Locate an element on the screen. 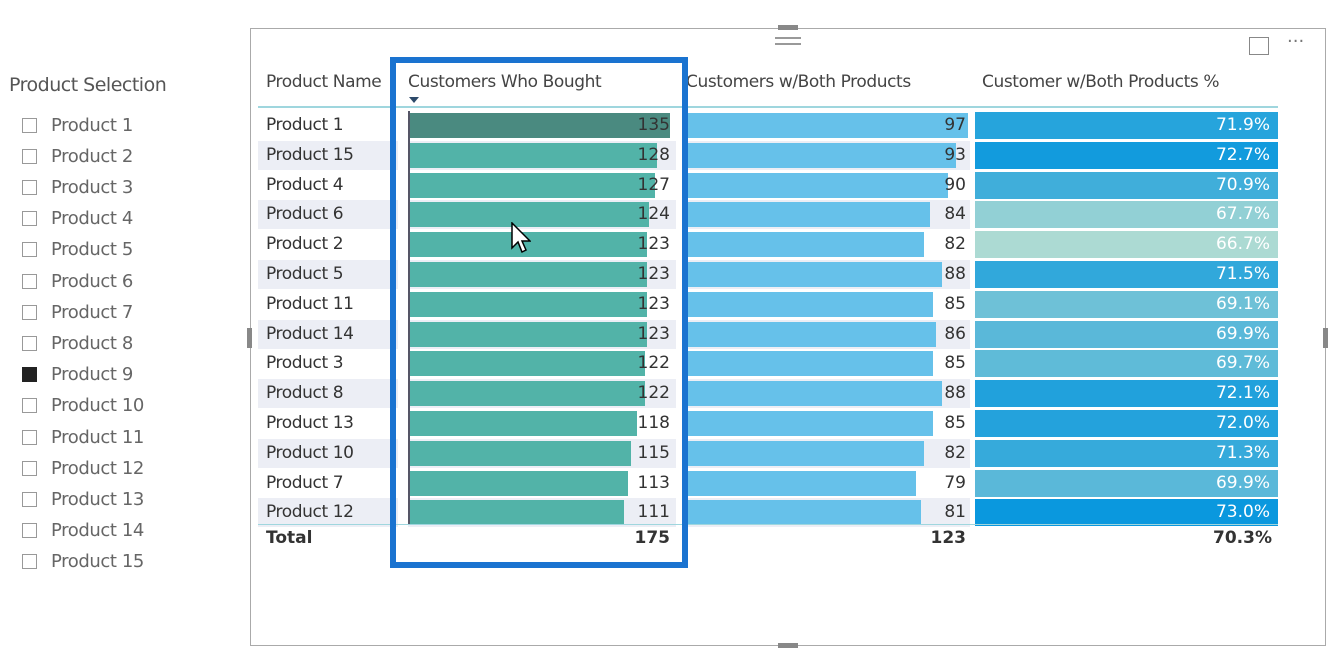 The width and height of the screenshot is (1331, 664). customers-bought-value: 124 is located at coordinates (653, 214).